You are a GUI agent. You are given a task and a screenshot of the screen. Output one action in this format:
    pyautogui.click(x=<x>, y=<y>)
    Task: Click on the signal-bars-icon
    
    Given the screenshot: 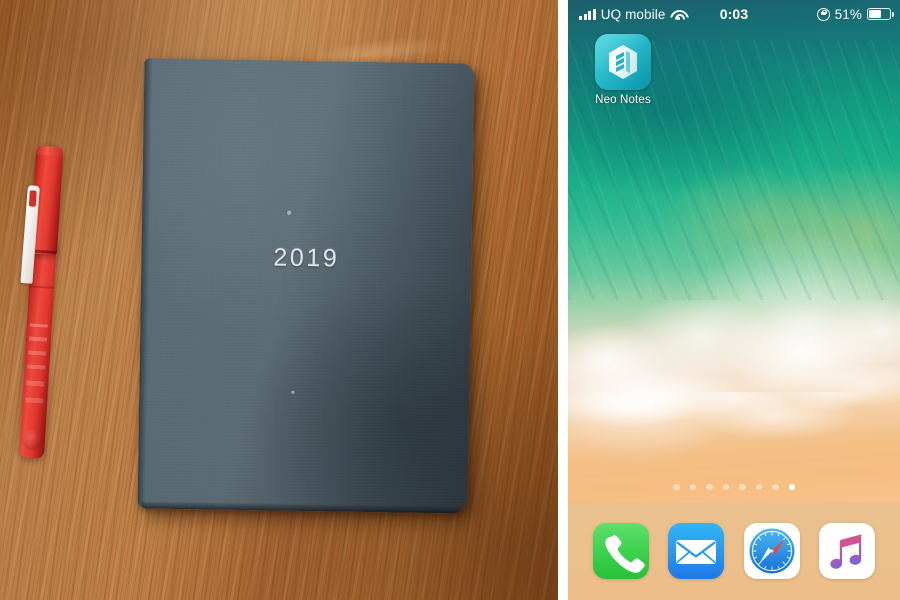 What is the action you would take?
    pyautogui.click(x=587, y=14)
    